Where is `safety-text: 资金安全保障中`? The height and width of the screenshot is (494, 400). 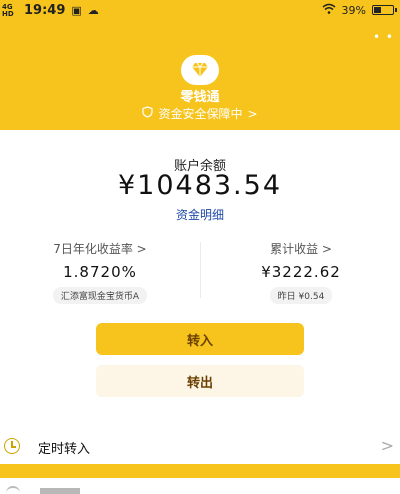 safety-text: 资金安全保障中 is located at coordinates (200, 114).